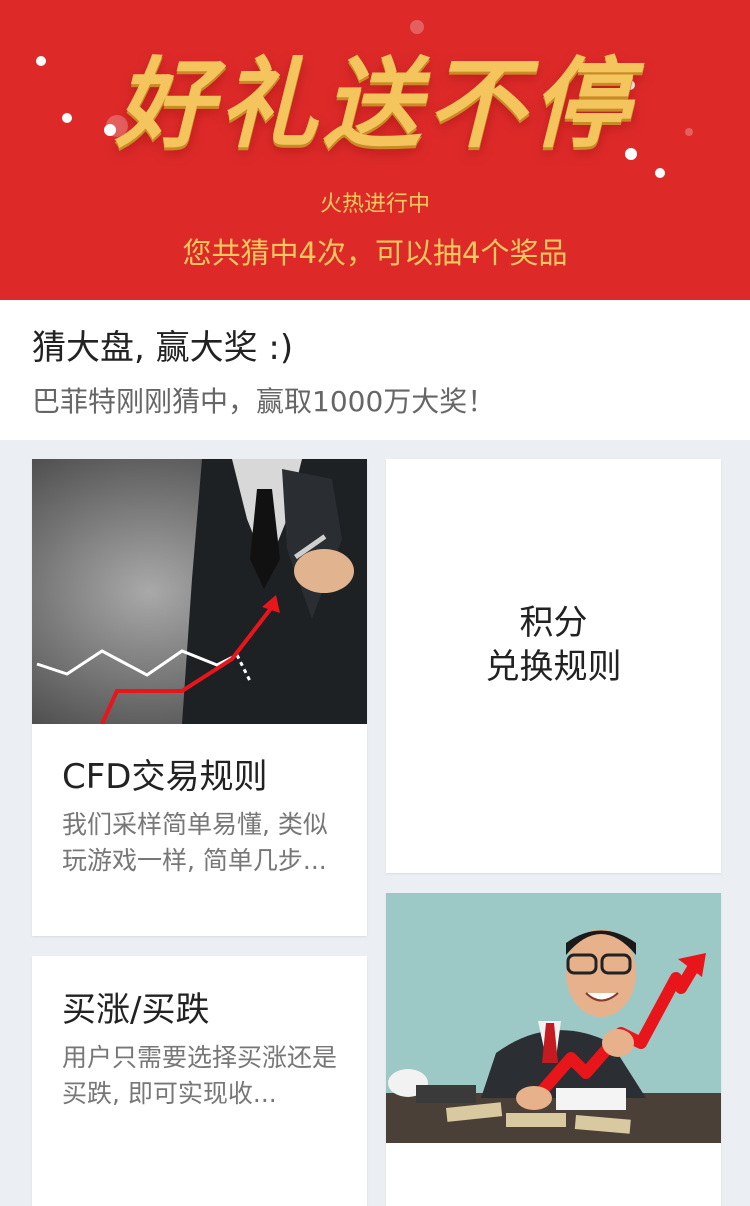 The height and width of the screenshot is (1206, 750). I want to click on guess-count-text: 您共猜中4次，可以抽4个奖品, so click(375, 253).